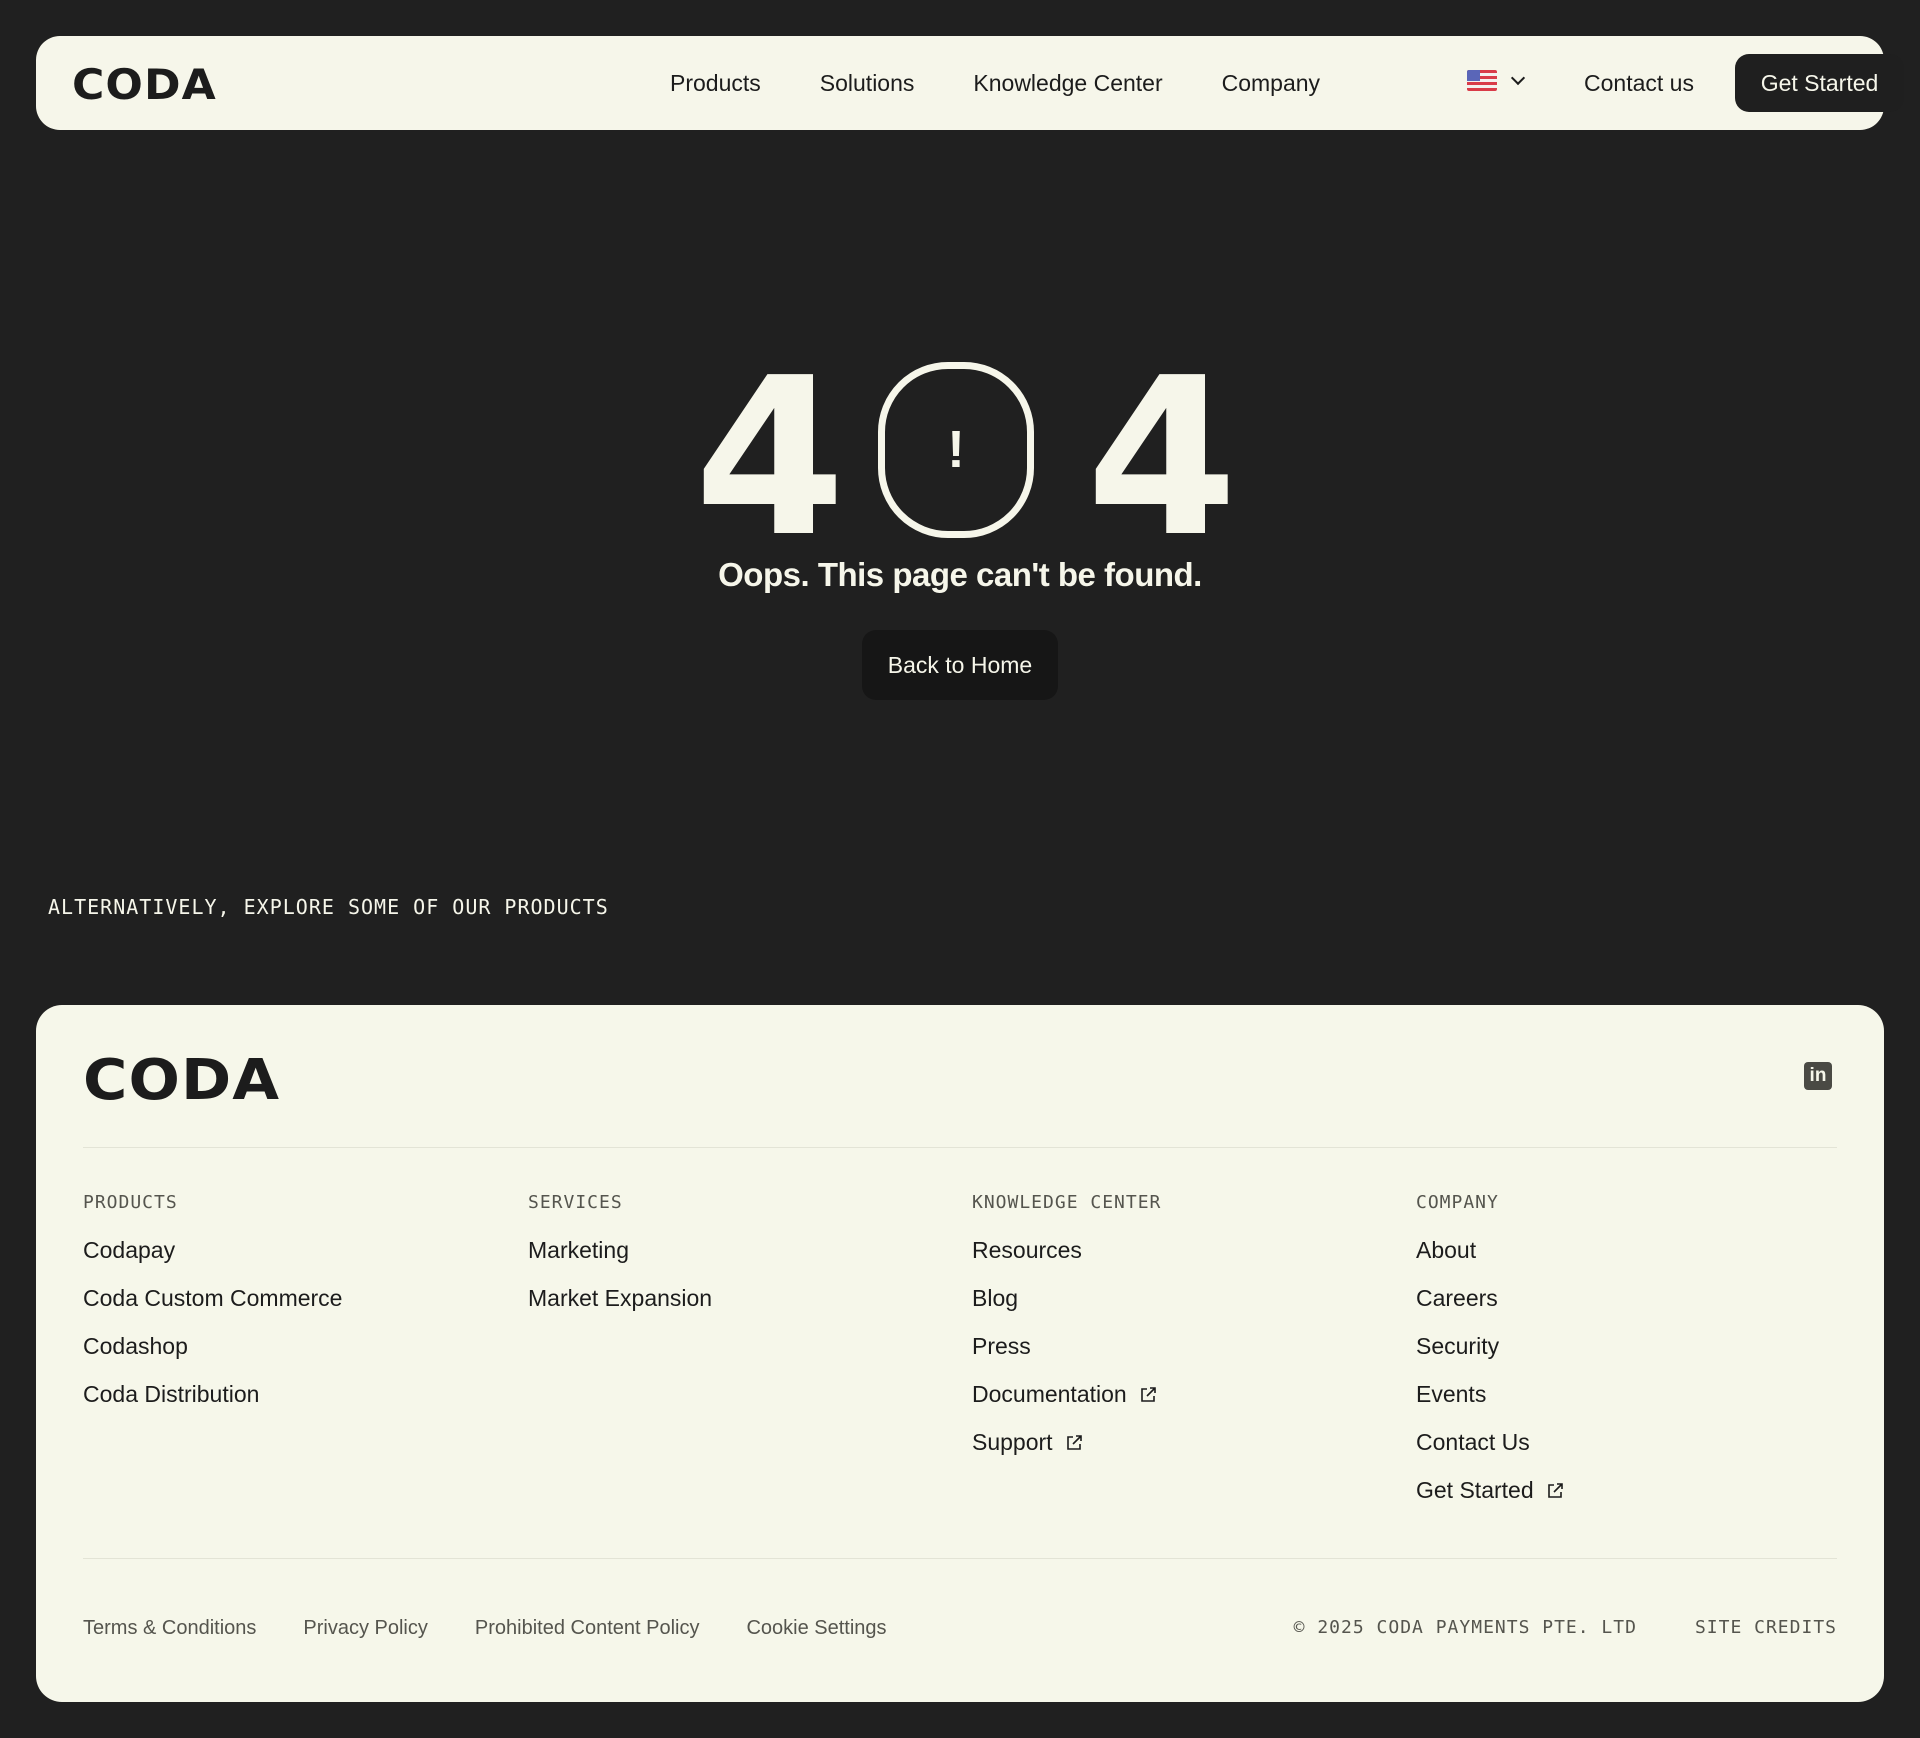 The width and height of the screenshot is (1920, 1738). What do you see at coordinates (1066, 1261) in the screenshot?
I see `footer-link-resources: Resources` at bounding box center [1066, 1261].